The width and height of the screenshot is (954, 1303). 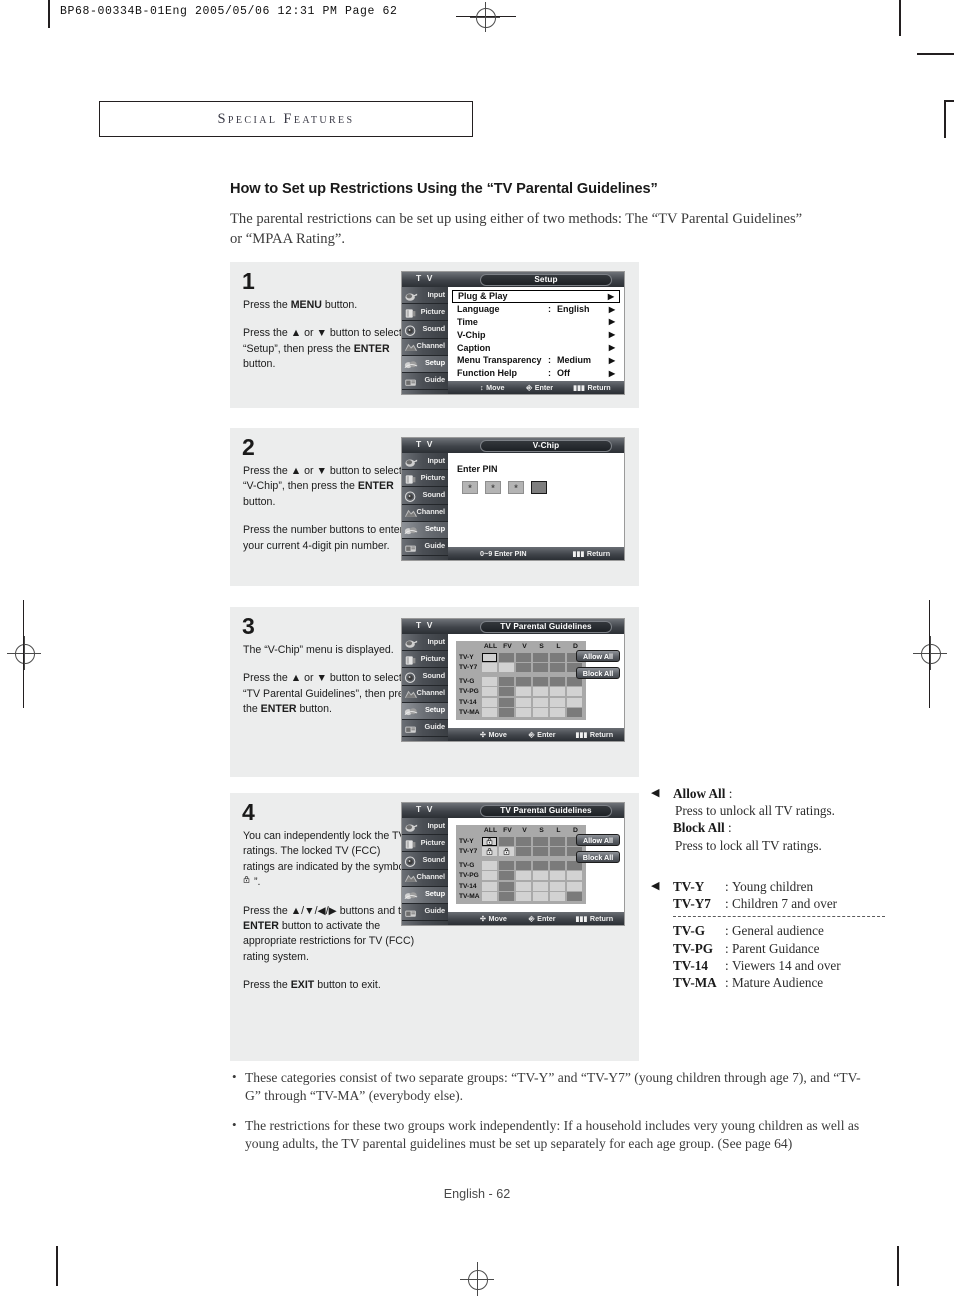 What do you see at coordinates (536, 296) in the screenshot?
I see `osd-menu-item: Plug & Play ▶` at bounding box center [536, 296].